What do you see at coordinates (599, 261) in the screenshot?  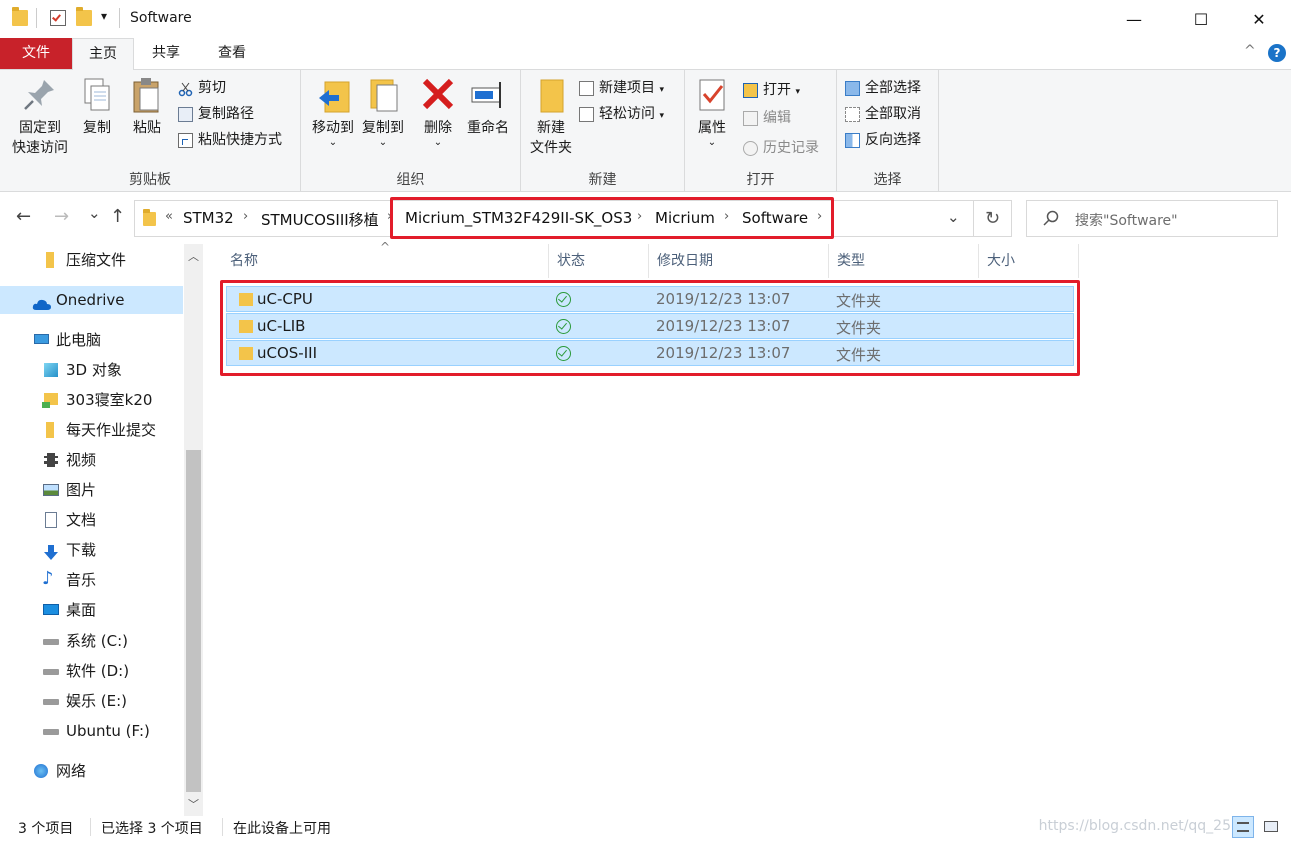 I see `column-header-status: 状态` at bounding box center [599, 261].